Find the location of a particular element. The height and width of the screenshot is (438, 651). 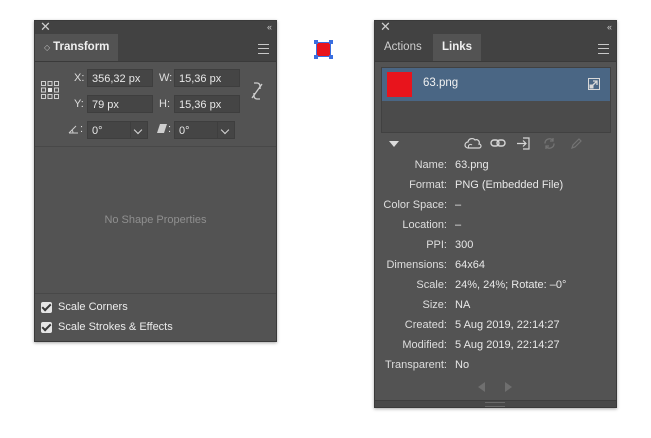

tab-transform: ◇ Transform is located at coordinates (77, 47).